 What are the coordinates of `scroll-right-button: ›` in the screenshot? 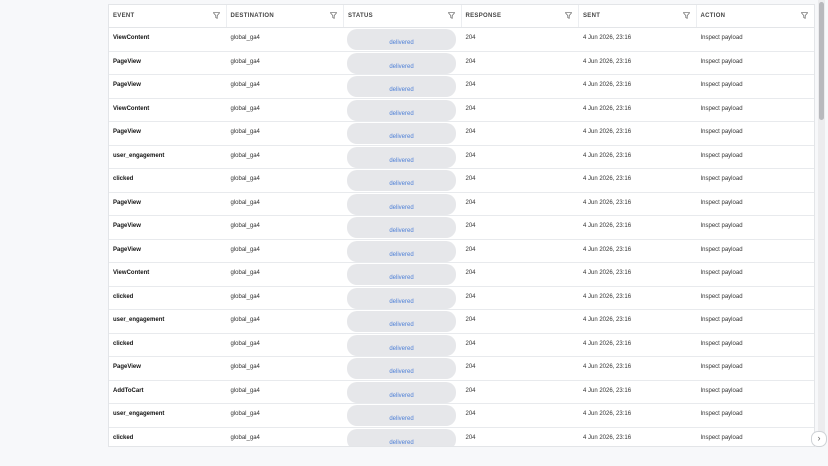 It's located at (819, 439).